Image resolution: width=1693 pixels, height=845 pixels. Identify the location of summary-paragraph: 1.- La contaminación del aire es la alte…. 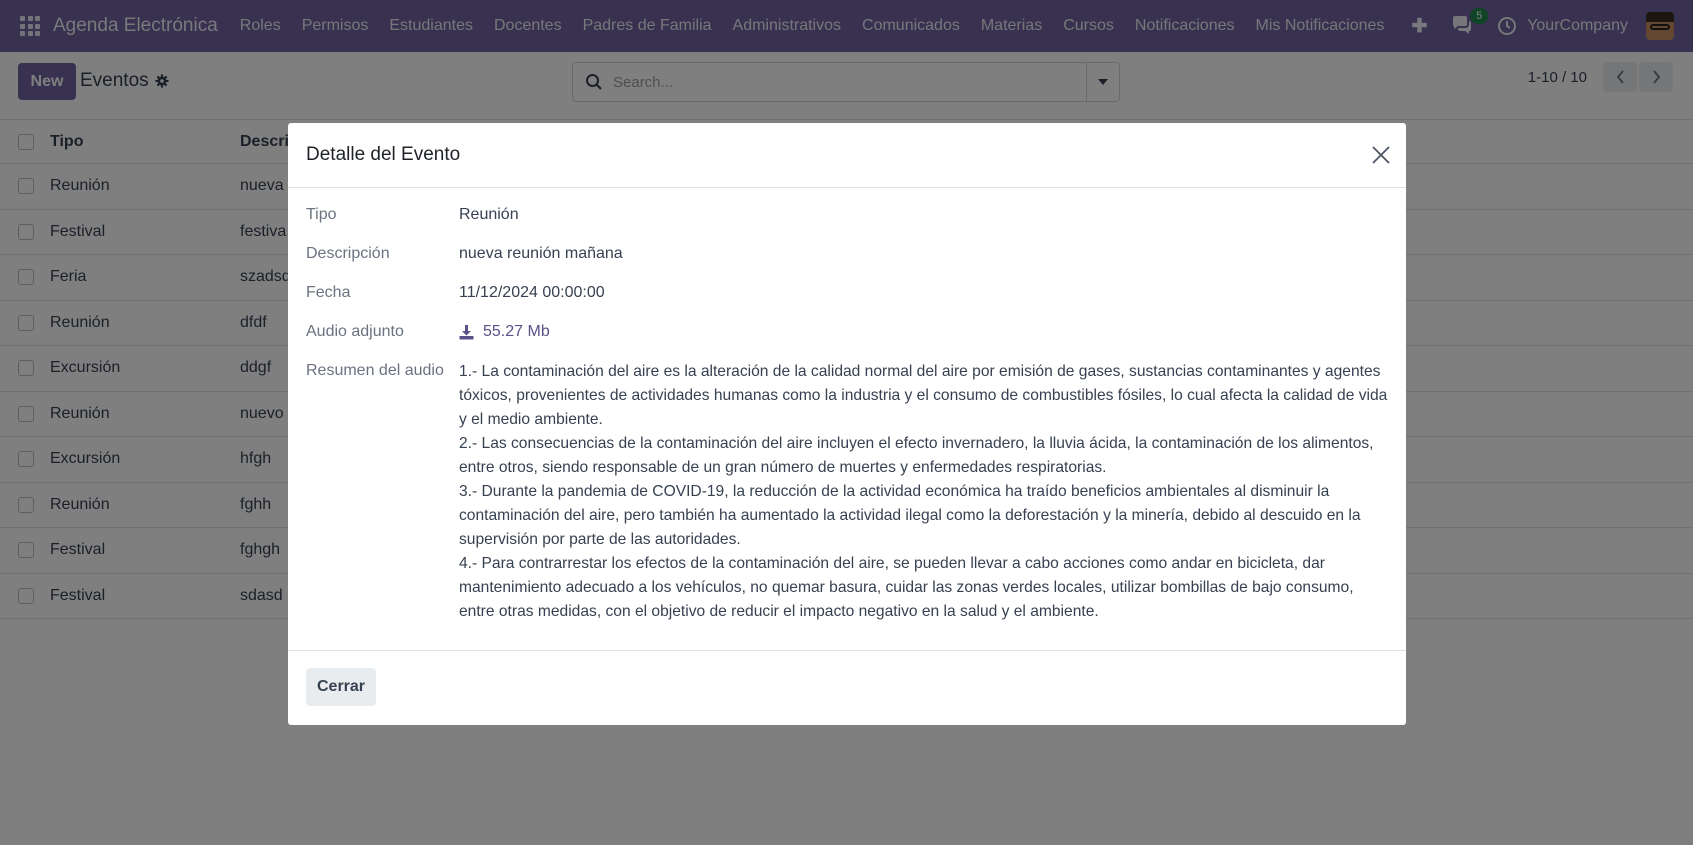
(923, 395).